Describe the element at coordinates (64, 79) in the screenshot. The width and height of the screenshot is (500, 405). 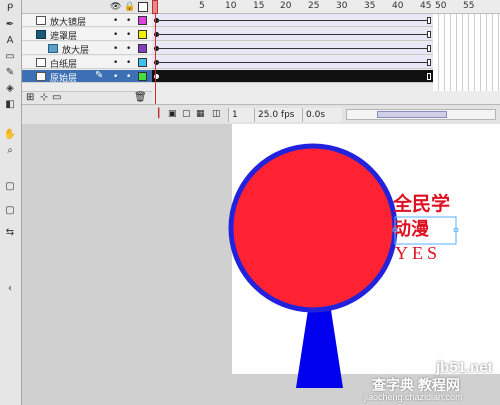
I see `layer-name: 原始层` at that location.